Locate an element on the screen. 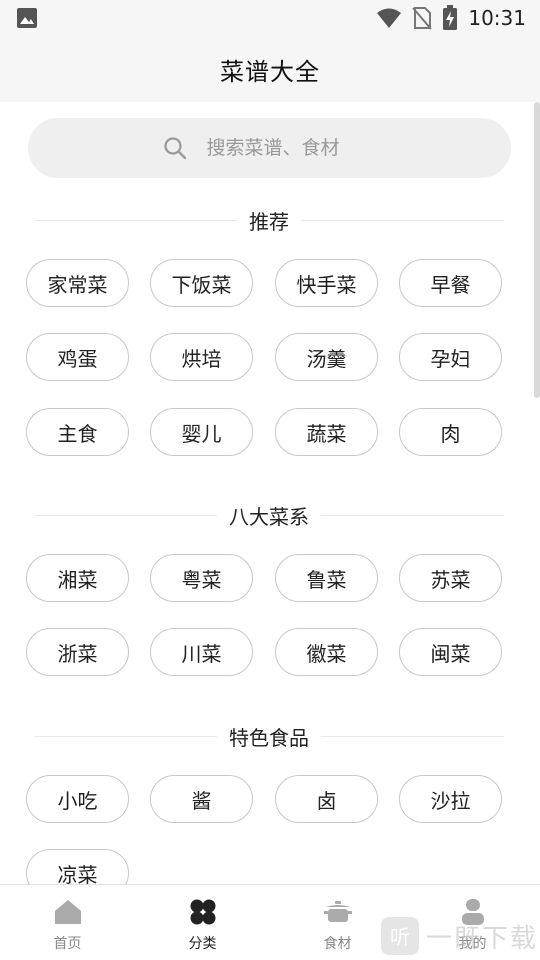 The image size is (540, 960). search-bar is located at coordinates (269, 148).